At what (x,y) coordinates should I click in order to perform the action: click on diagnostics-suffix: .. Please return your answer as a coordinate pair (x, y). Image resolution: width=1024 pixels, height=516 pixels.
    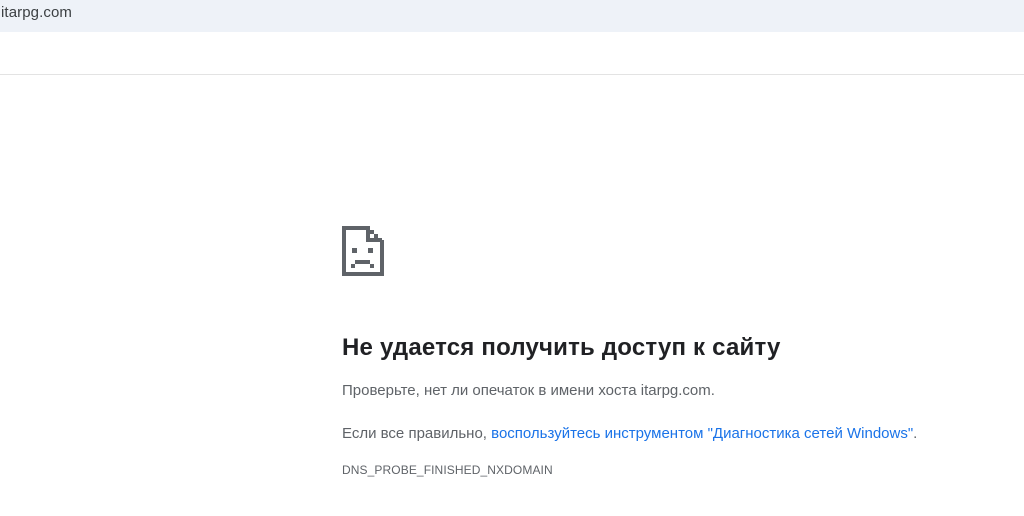
    Looking at the image, I should click on (915, 433).